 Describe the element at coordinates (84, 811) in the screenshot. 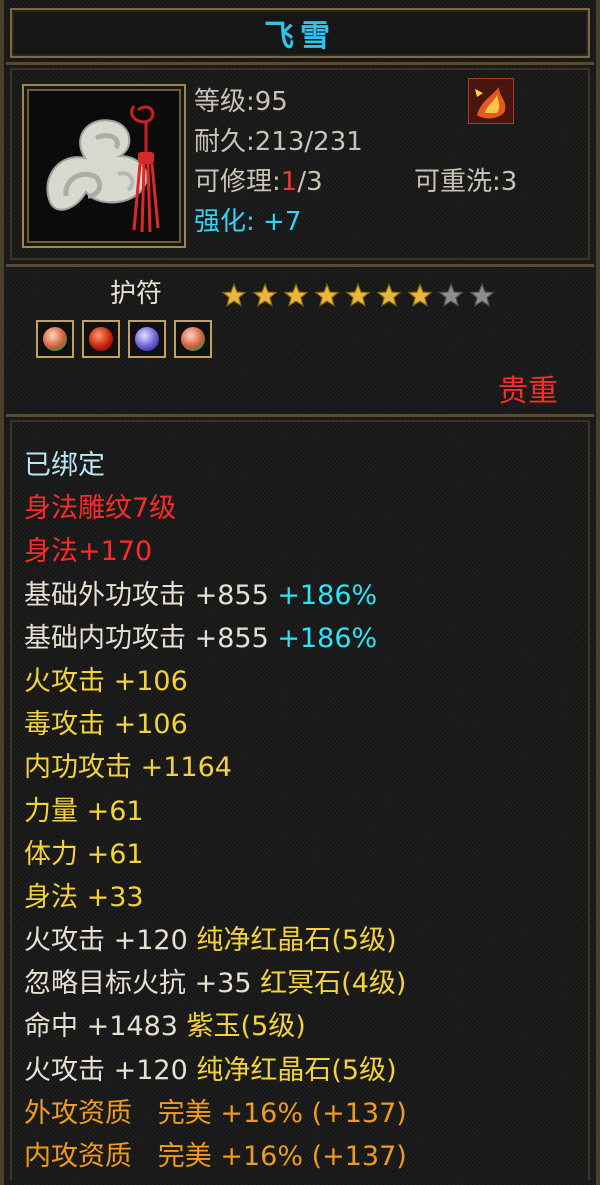

I see `attr-strength: 力量 +61` at that location.